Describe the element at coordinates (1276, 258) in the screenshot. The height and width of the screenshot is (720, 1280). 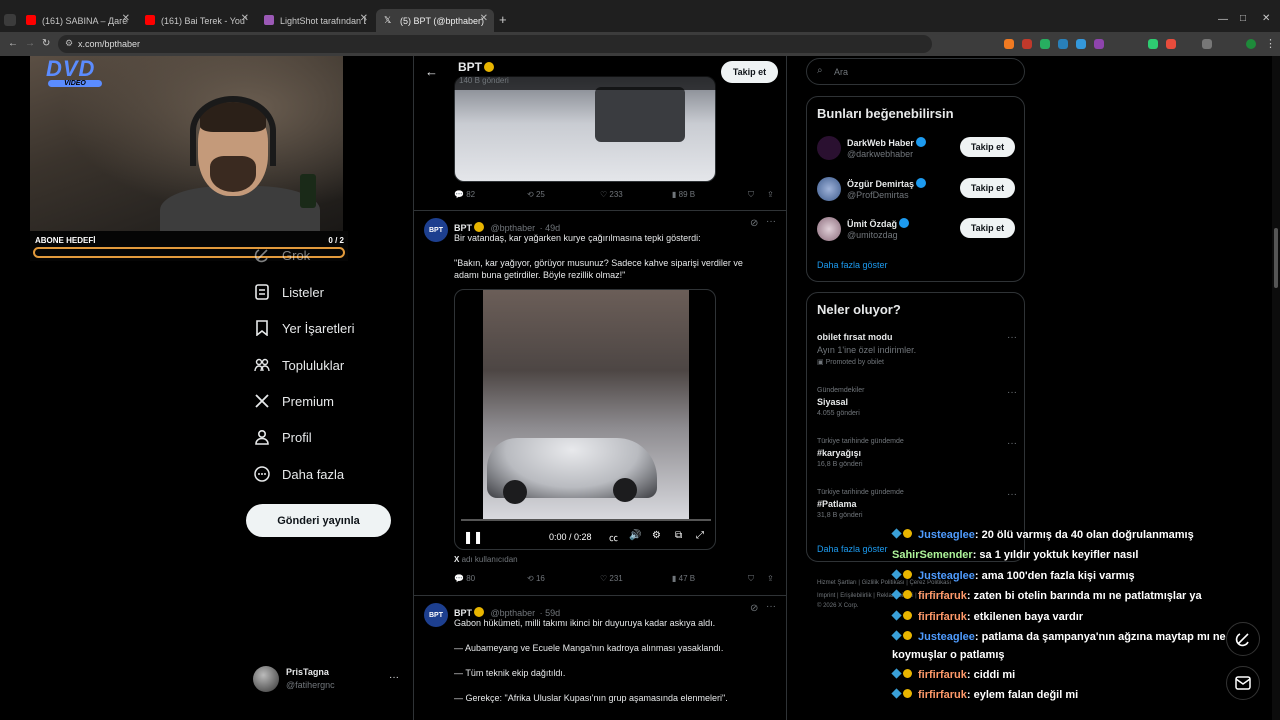
I see `scrollbar-thumb` at that location.